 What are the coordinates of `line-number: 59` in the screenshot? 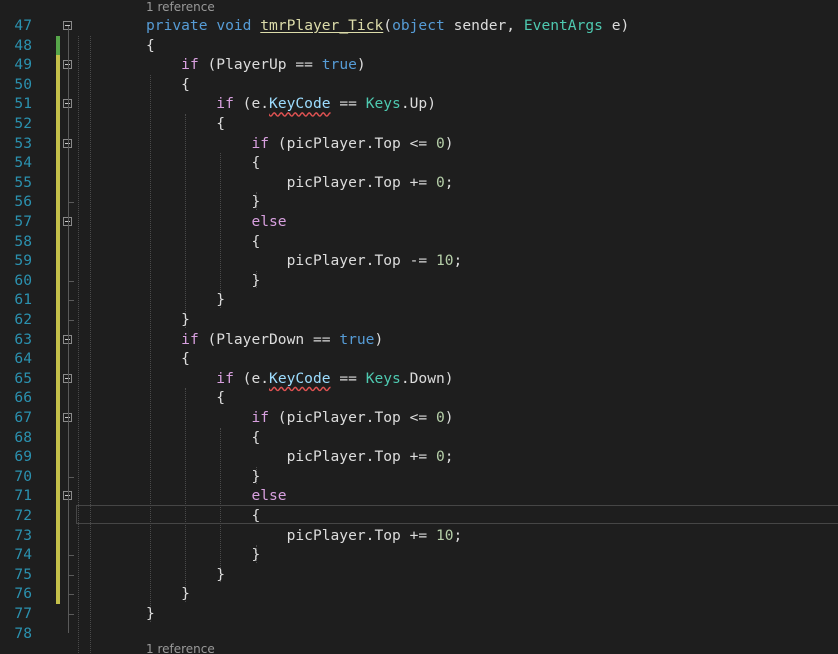 It's located at (23, 261).